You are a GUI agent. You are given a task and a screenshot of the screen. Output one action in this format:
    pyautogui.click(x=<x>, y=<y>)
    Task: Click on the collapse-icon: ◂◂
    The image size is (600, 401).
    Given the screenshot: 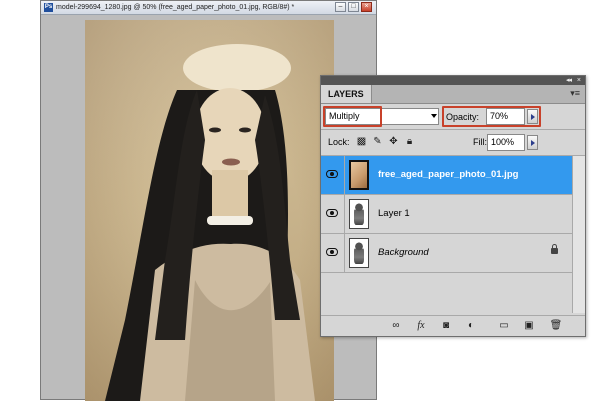 What is the action you would take?
    pyautogui.click(x=569, y=80)
    